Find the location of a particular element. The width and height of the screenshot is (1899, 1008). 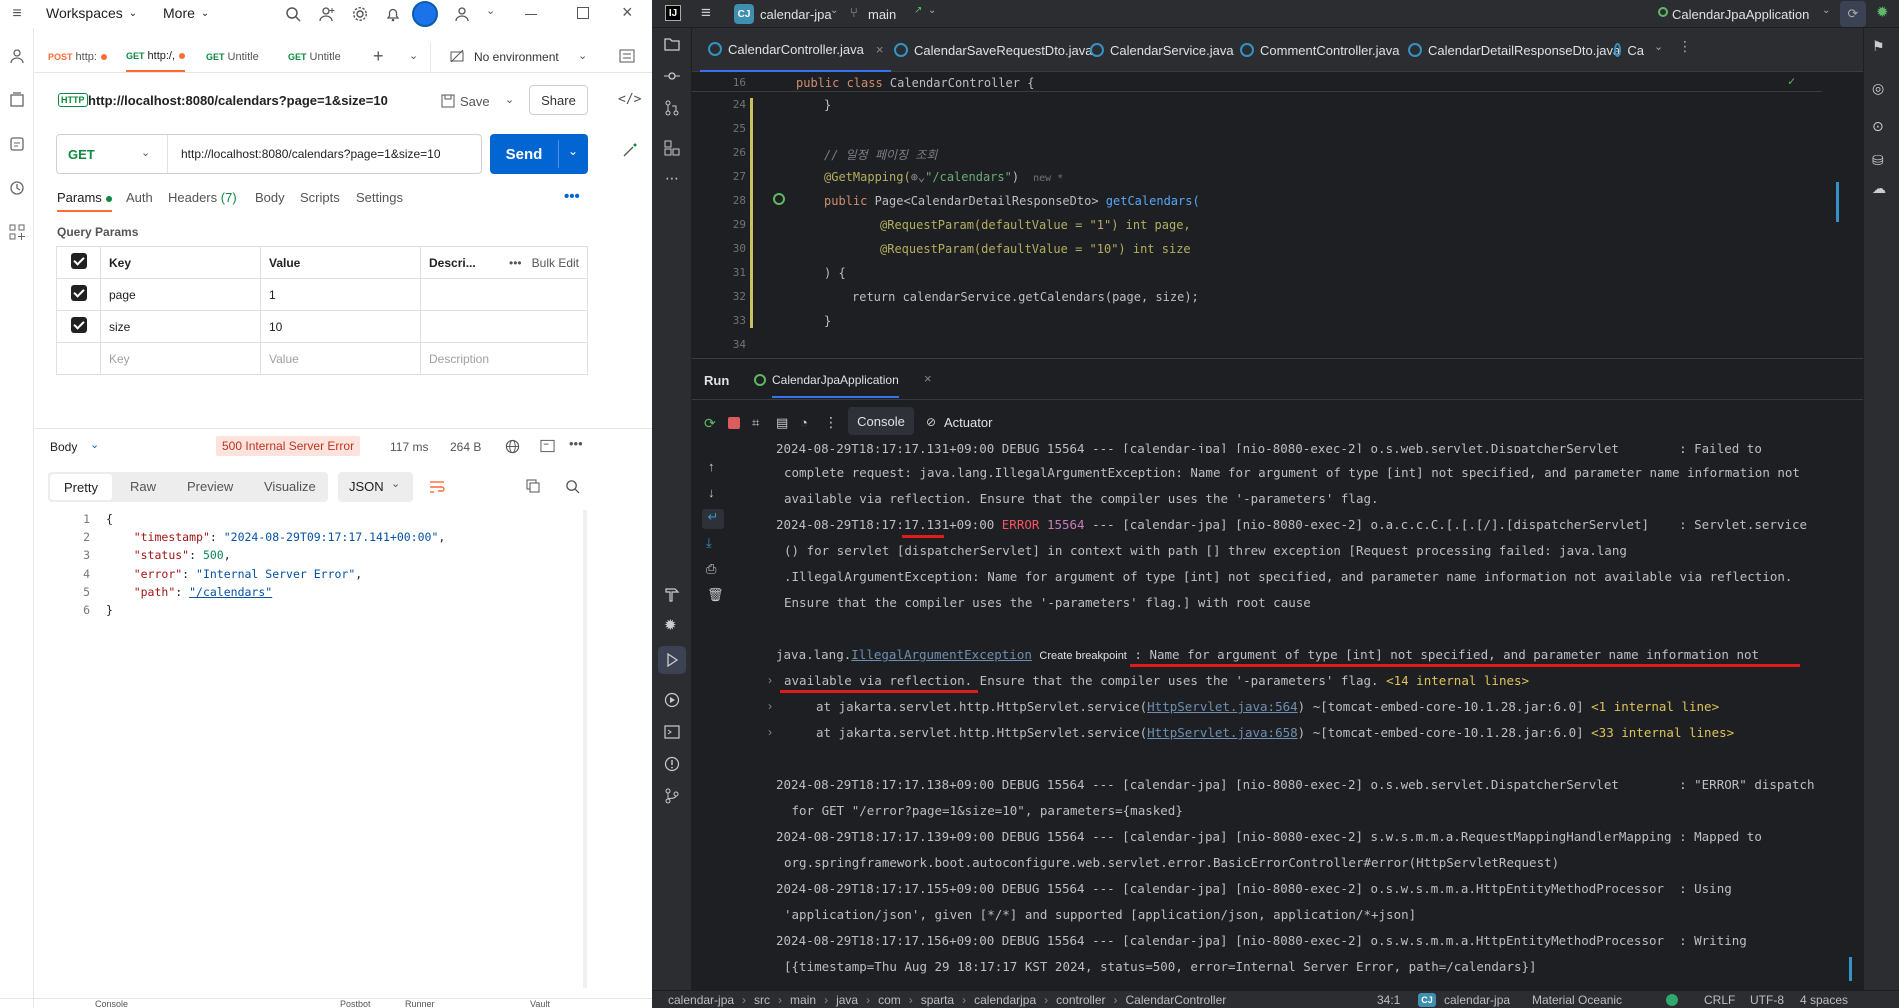

branch-selector: main is located at coordinates (882, 14).